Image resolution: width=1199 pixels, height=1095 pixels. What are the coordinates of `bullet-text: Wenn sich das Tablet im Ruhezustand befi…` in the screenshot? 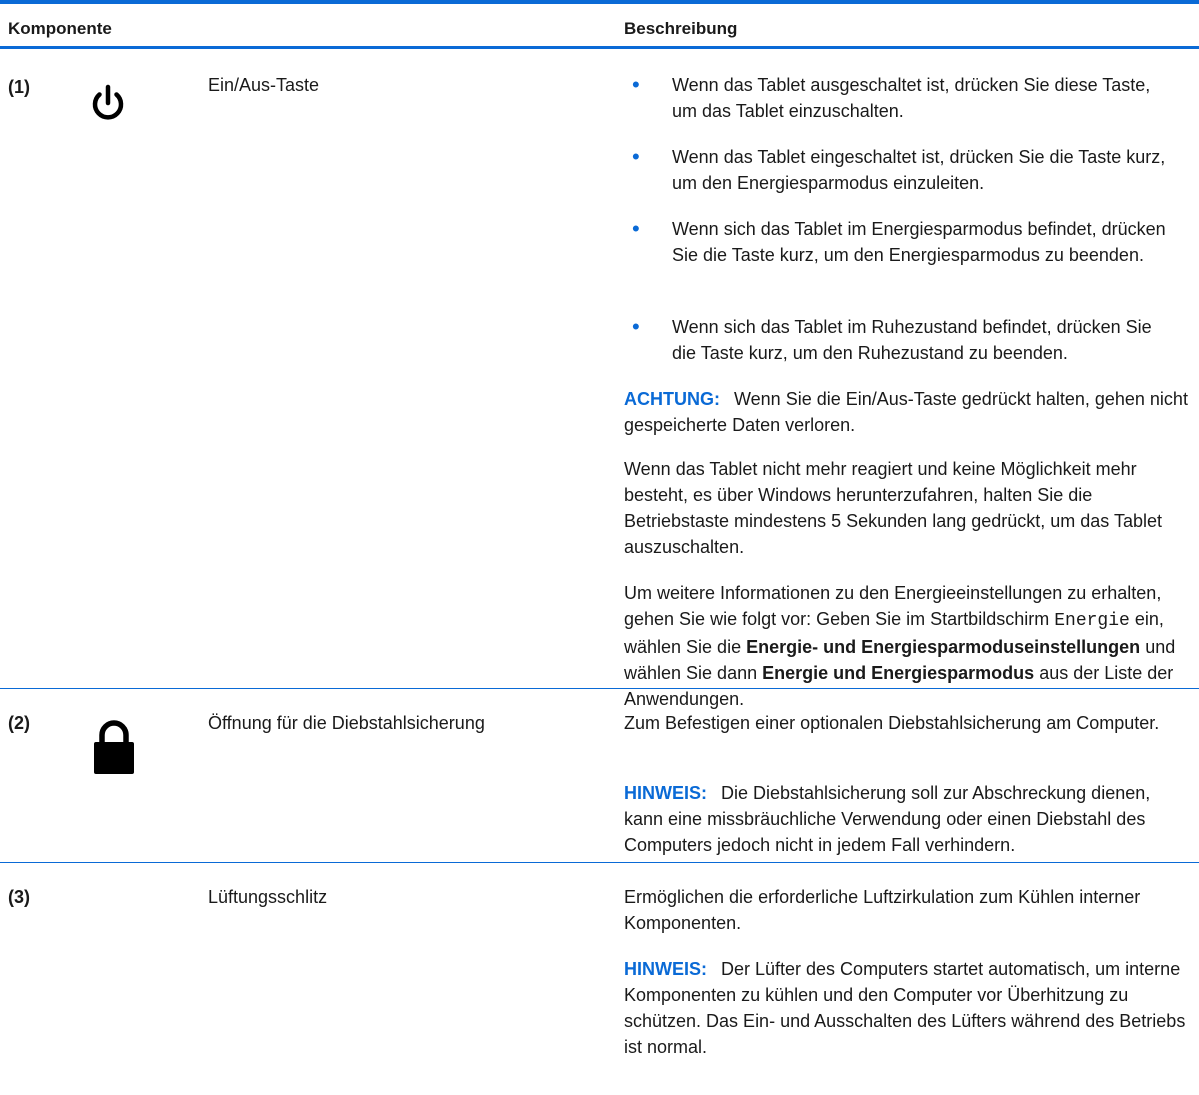 It's located at (912, 340).